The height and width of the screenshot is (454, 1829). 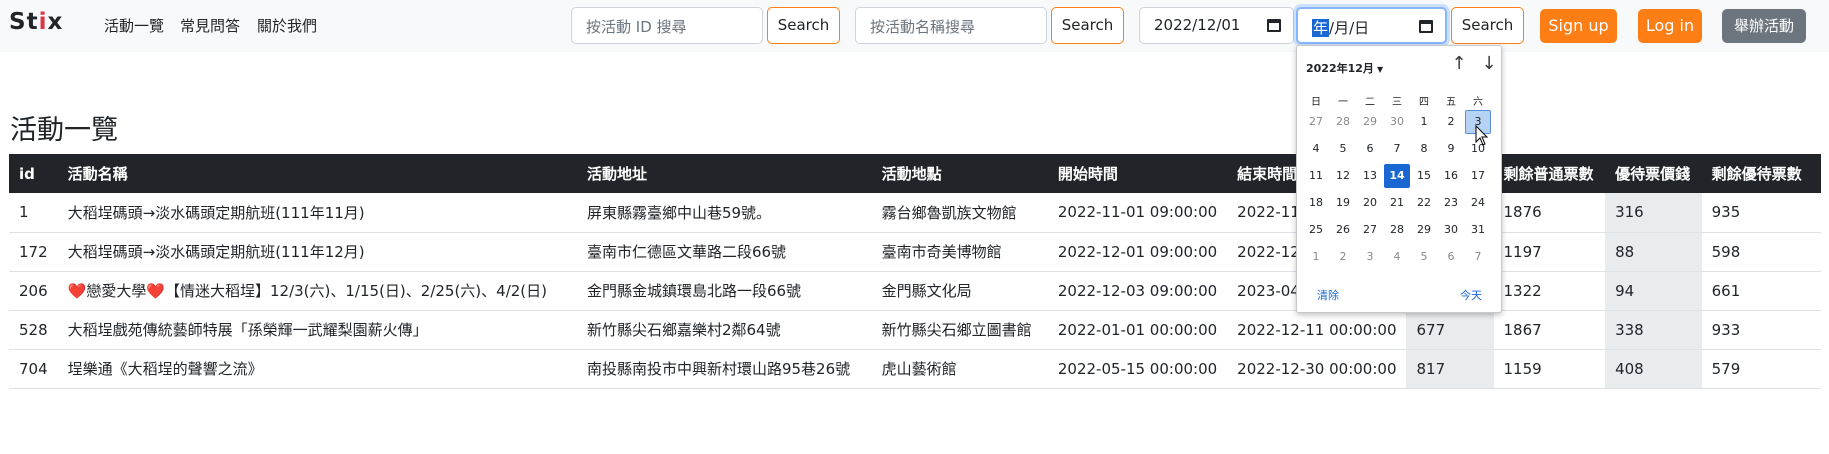 What do you see at coordinates (1343, 230) in the screenshot?
I see `calendar-day: 26` at bounding box center [1343, 230].